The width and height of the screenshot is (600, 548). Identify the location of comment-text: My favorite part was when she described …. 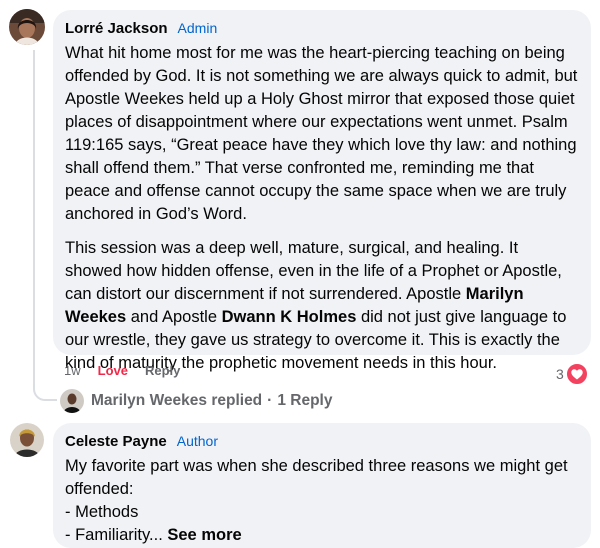
(322, 501).